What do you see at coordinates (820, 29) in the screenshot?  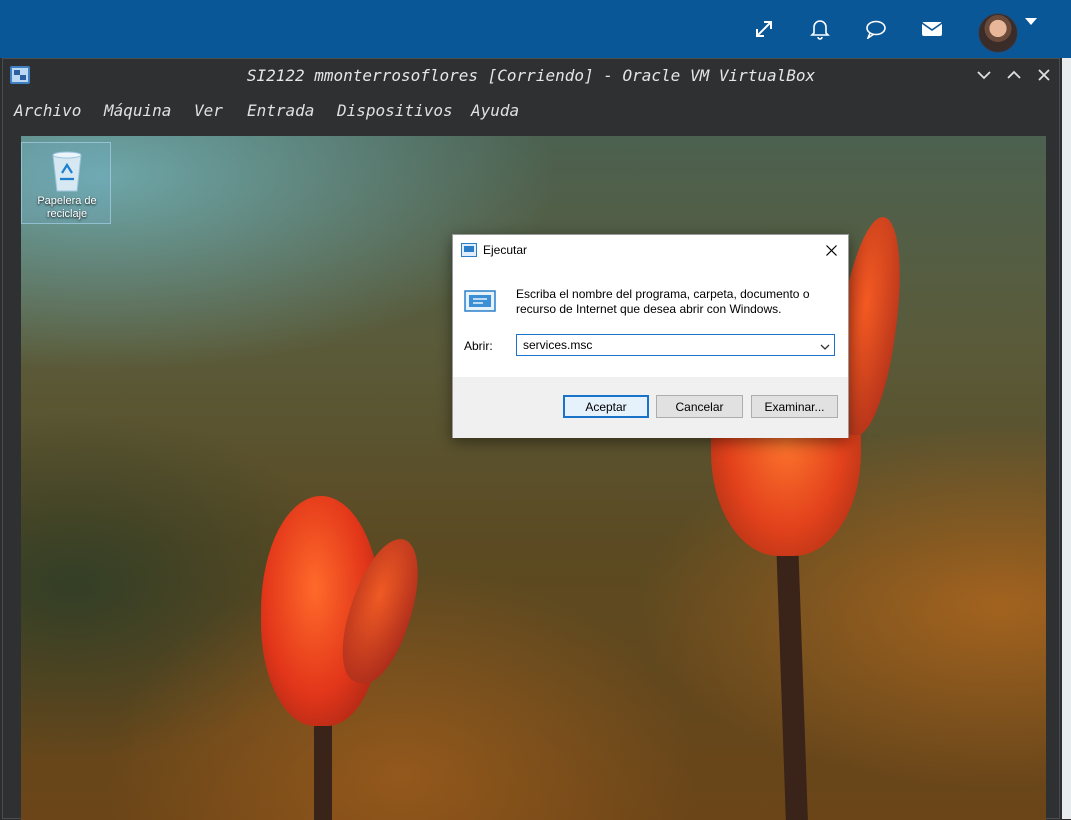 I see `bell-icon` at bounding box center [820, 29].